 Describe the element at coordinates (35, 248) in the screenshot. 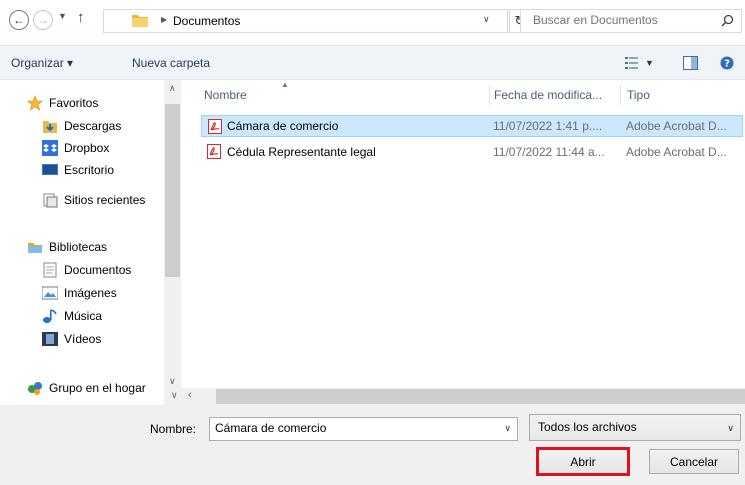

I see `libraries-icon` at that location.